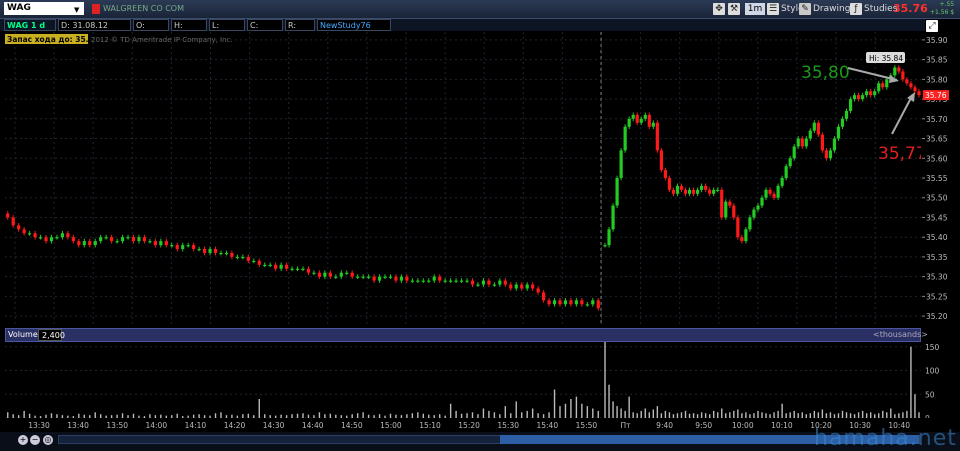  What do you see at coordinates (856, 9) in the screenshot?
I see `studies-icon: ƒ` at bounding box center [856, 9].